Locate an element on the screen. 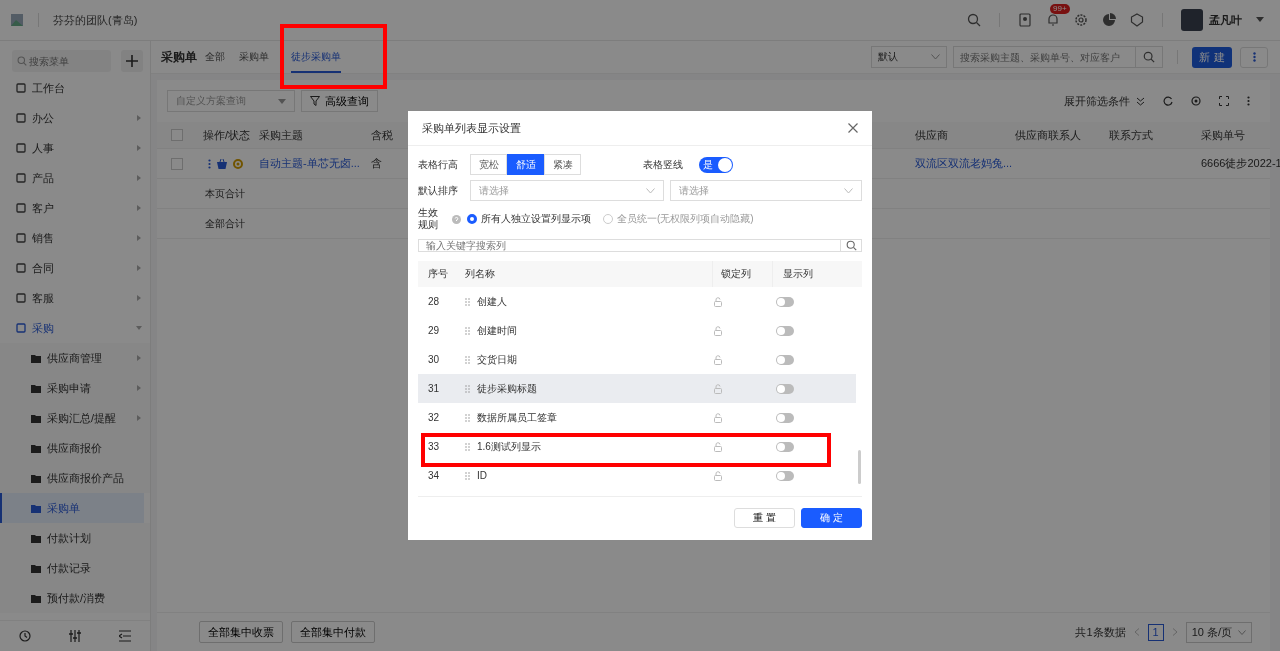  sidebar-item: 合同 is located at coordinates (75, 268).